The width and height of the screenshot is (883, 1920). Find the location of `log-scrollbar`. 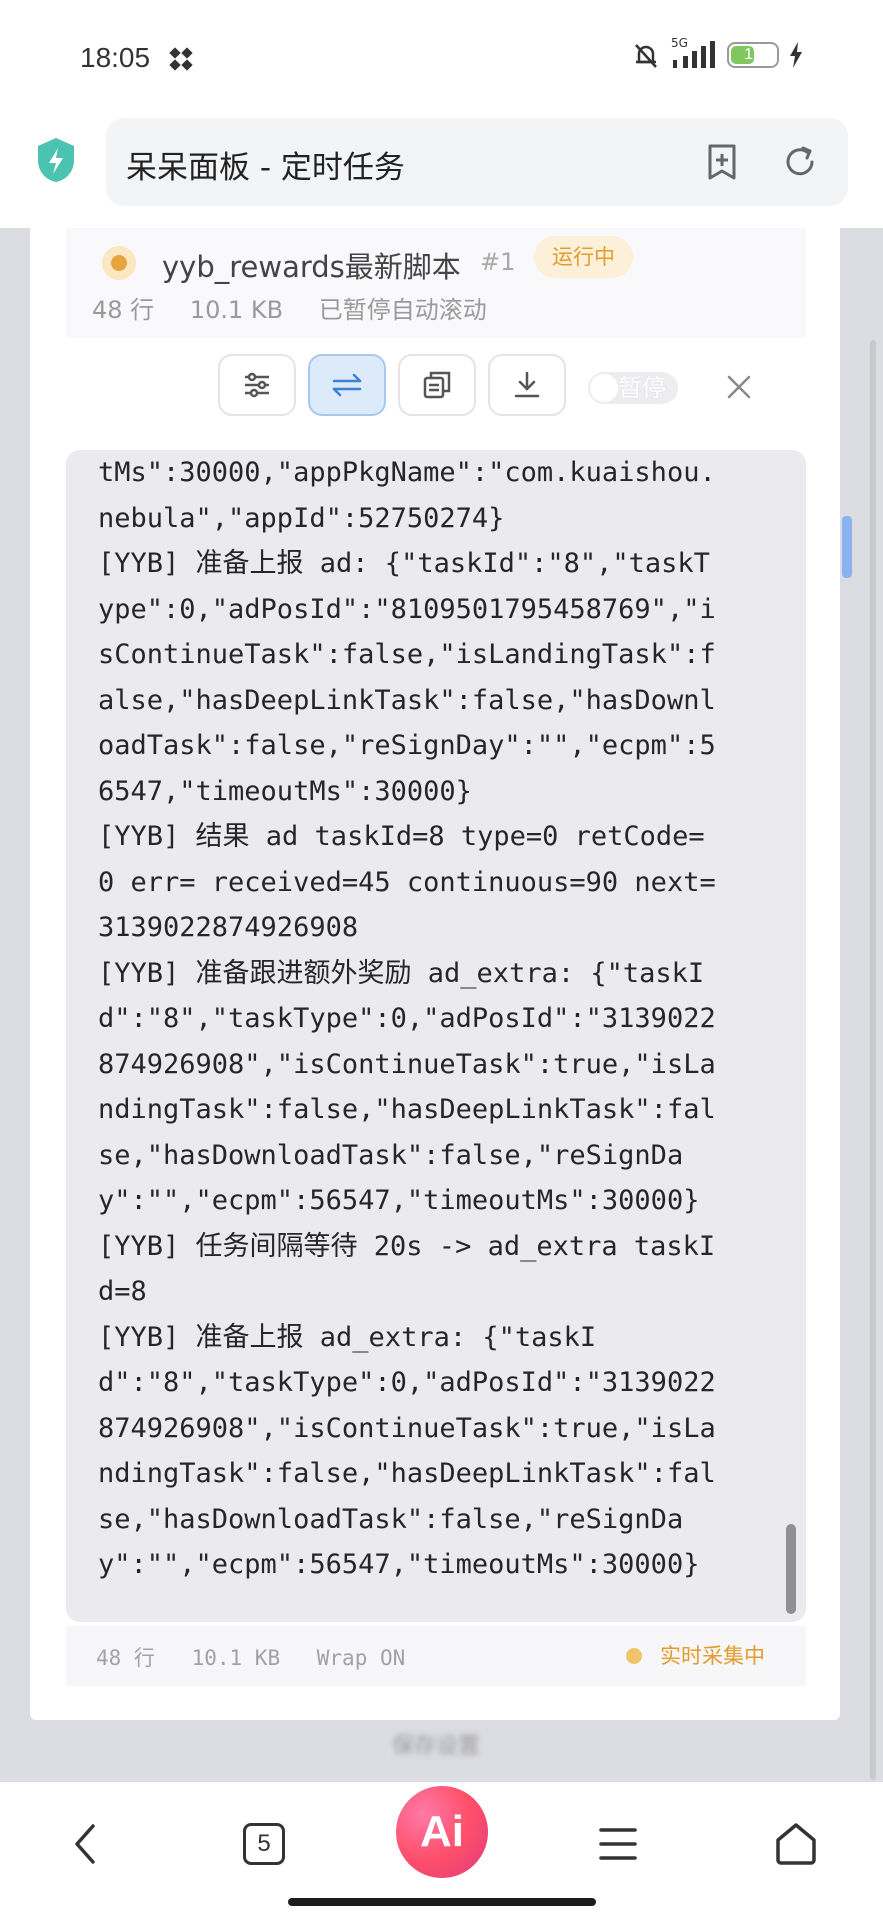

log-scrollbar is located at coordinates (791, 1569).